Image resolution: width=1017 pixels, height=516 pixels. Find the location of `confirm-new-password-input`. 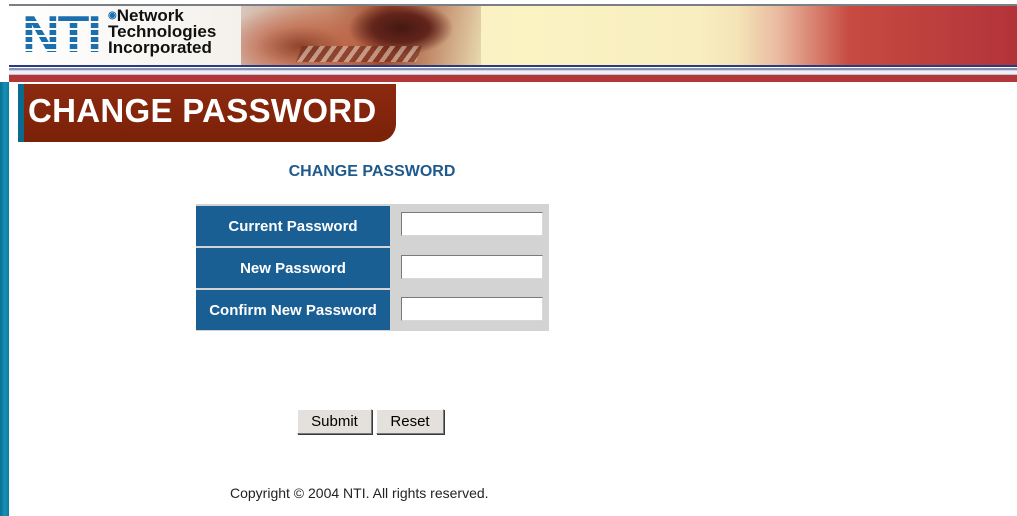

confirm-new-password-input is located at coordinates (472, 309).